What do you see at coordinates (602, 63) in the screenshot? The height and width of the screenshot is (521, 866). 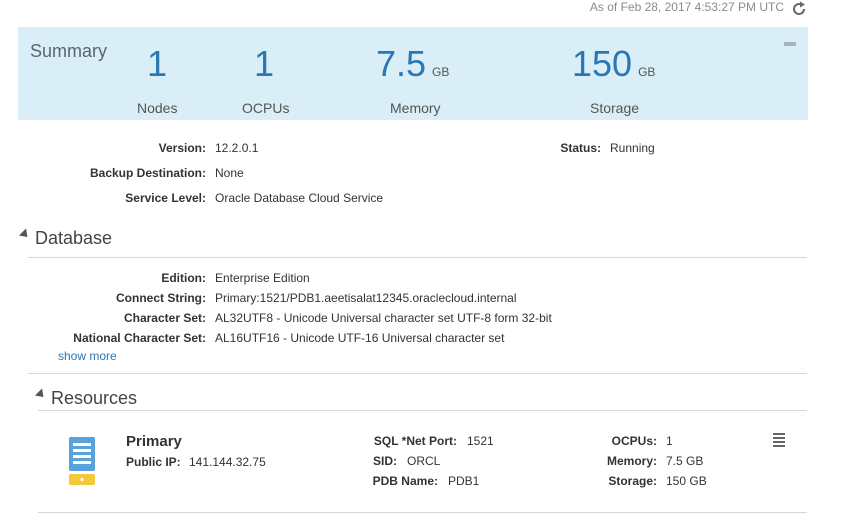 I see `metric-storage-value: 150` at bounding box center [602, 63].